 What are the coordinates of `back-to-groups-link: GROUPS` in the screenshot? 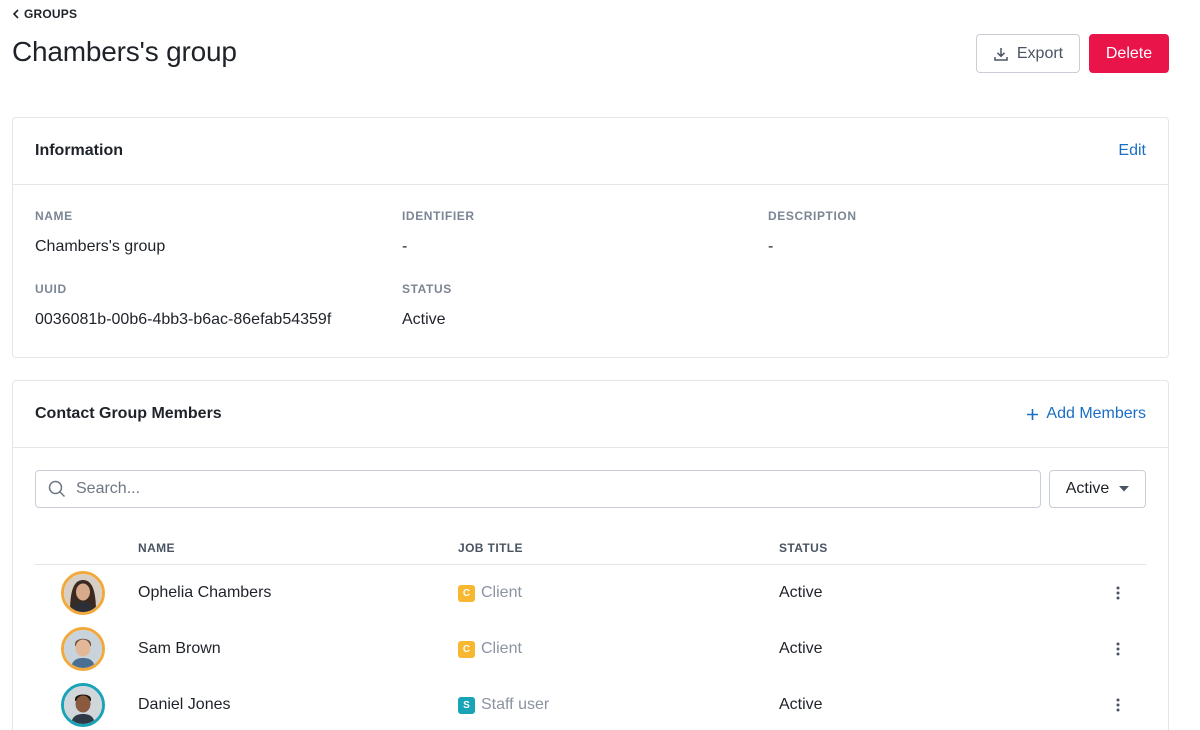 It's located at (44, 14).